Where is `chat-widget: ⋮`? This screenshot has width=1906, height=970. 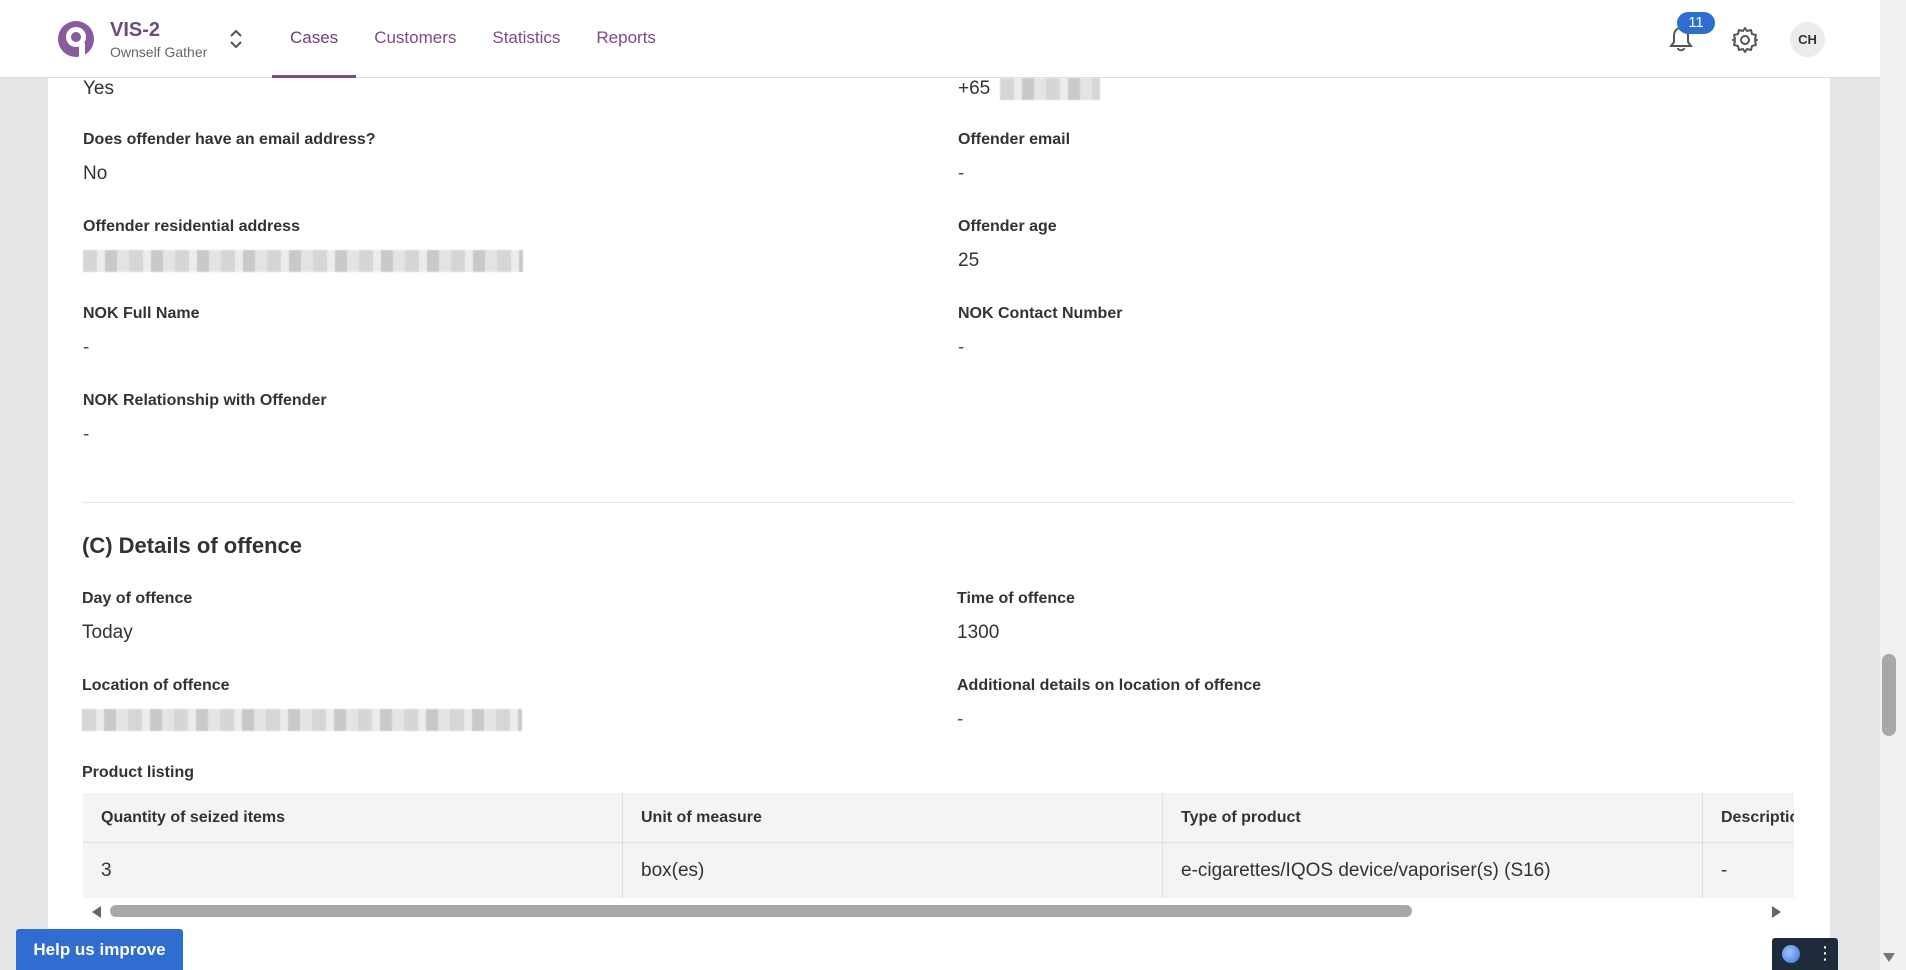 chat-widget: ⋮ is located at coordinates (1805, 954).